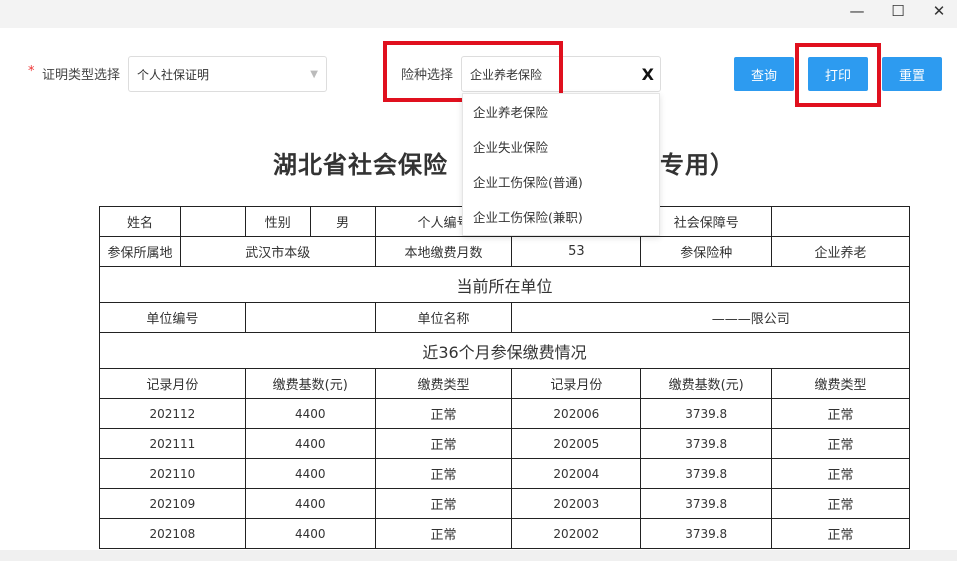 Image resolution: width=957 pixels, height=561 pixels. What do you see at coordinates (898, 13) in the screenshot?
I see `maximize-button: ☐` at bounding box center [898, 13].